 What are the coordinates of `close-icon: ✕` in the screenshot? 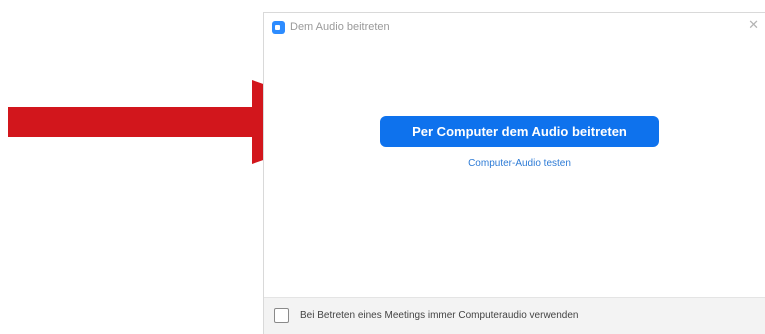 It's located at (753, 24).